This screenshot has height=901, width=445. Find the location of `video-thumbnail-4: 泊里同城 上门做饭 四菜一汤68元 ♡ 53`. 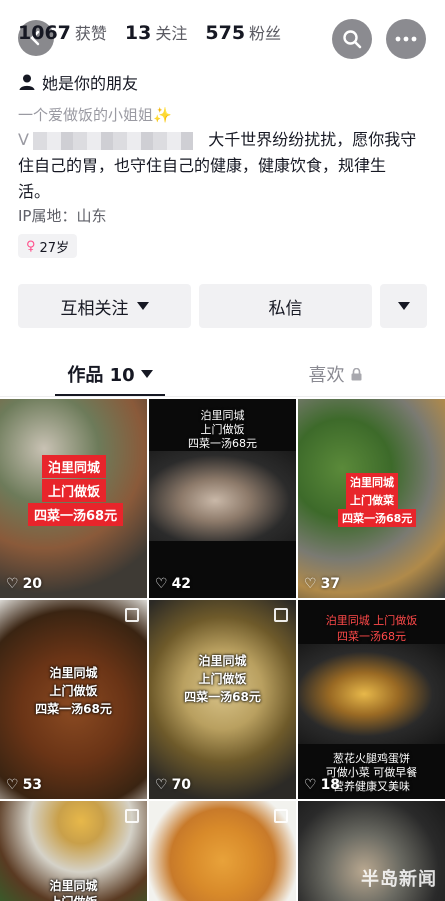

video-thumbnail-4: 泊里同城 上门做饭 四菜一汤68元 ♡ 53 is located at coordinates (73, 699).